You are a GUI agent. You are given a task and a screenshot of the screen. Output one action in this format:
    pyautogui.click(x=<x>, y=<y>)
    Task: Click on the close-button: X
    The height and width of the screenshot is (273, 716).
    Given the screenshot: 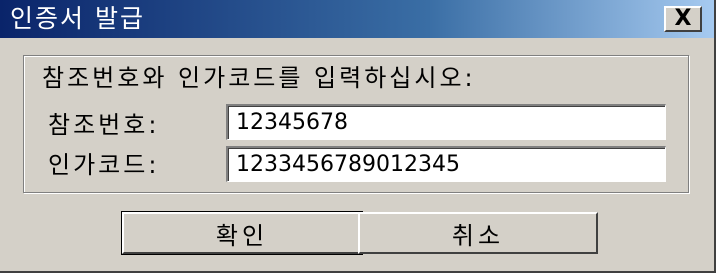 What is the action you would take?
    pyautogui.click(x=683, y=19)
    